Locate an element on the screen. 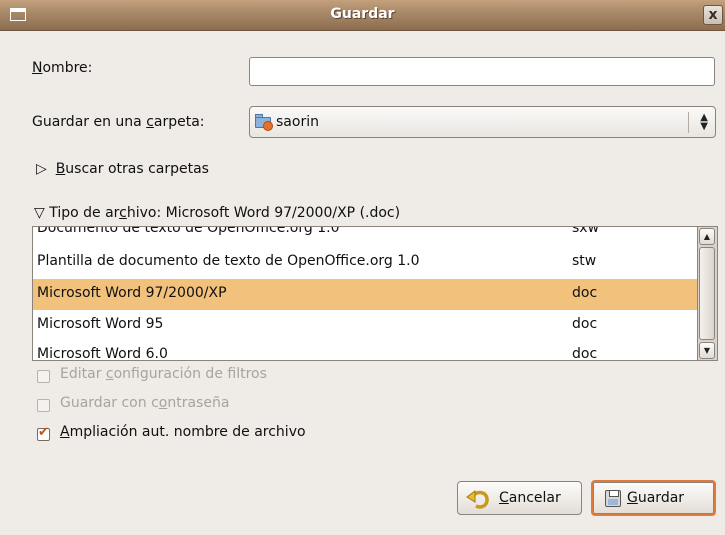 This screenshot has height=535, width=725. undo-arrow-icon is located at coordinates (477, 499).